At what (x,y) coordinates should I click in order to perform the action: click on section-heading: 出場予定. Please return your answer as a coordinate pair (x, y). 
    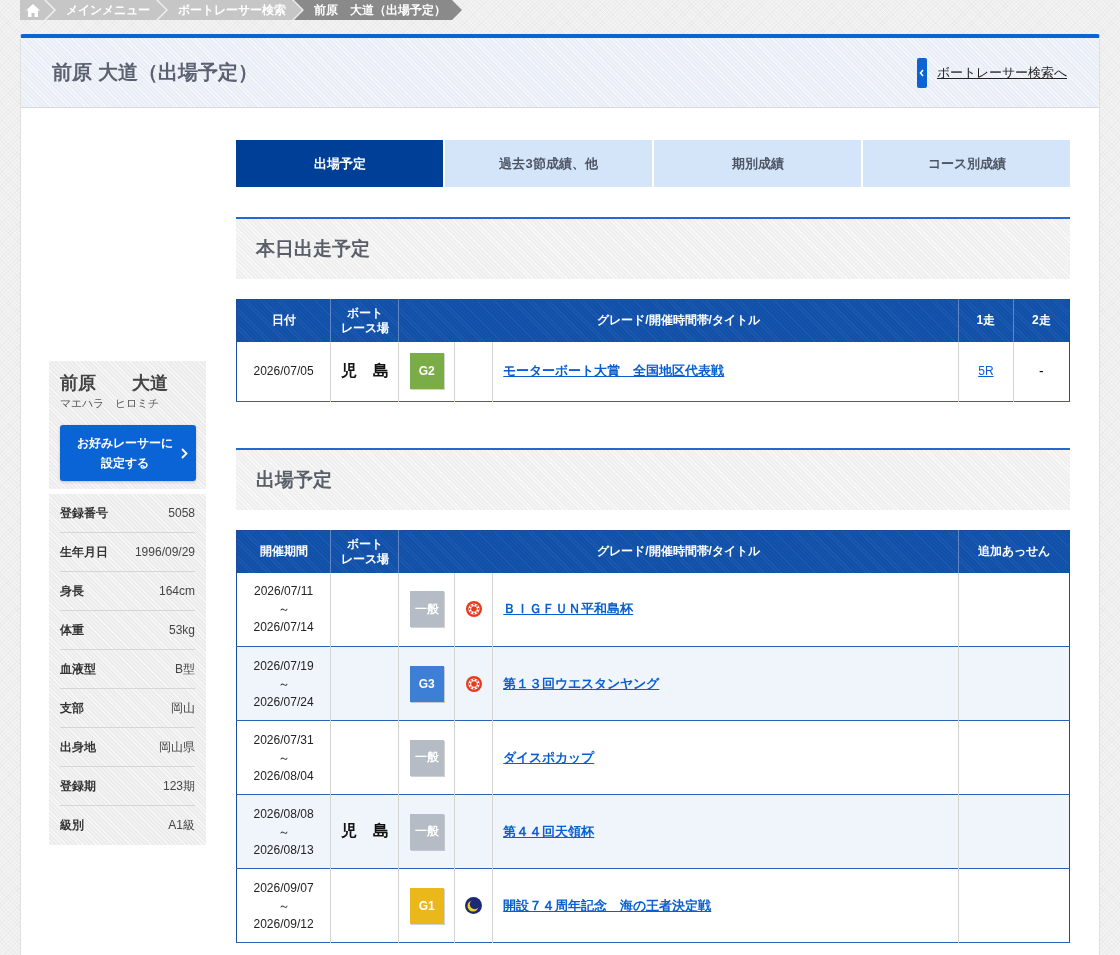
    Looking at the image, I should click on (653, 479).